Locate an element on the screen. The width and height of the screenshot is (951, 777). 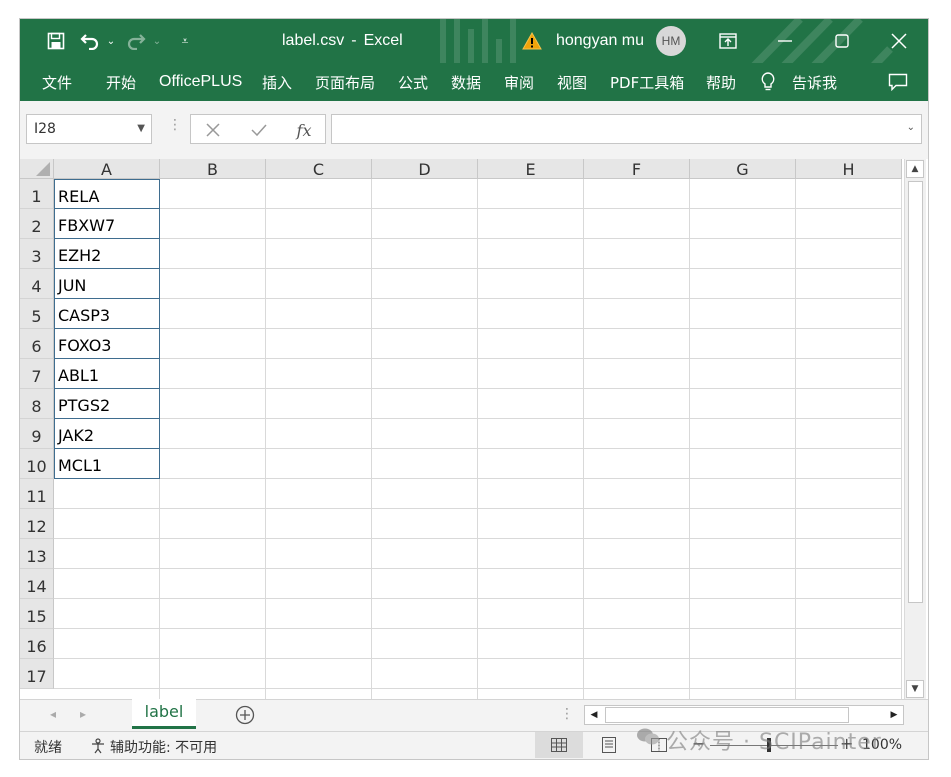
ready-status: 就绪 is located at coordinates (48, 748).